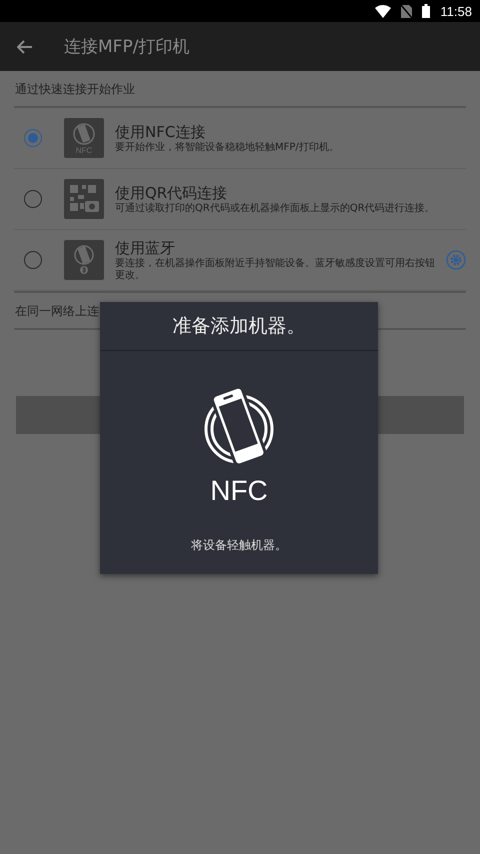 Image resolution: width=480 pixels, height=854 pixels. What do you see at coordinates (239, 491) in the screenshot?
I see `nfc-label: NFC` at bounding box center [239, 491].